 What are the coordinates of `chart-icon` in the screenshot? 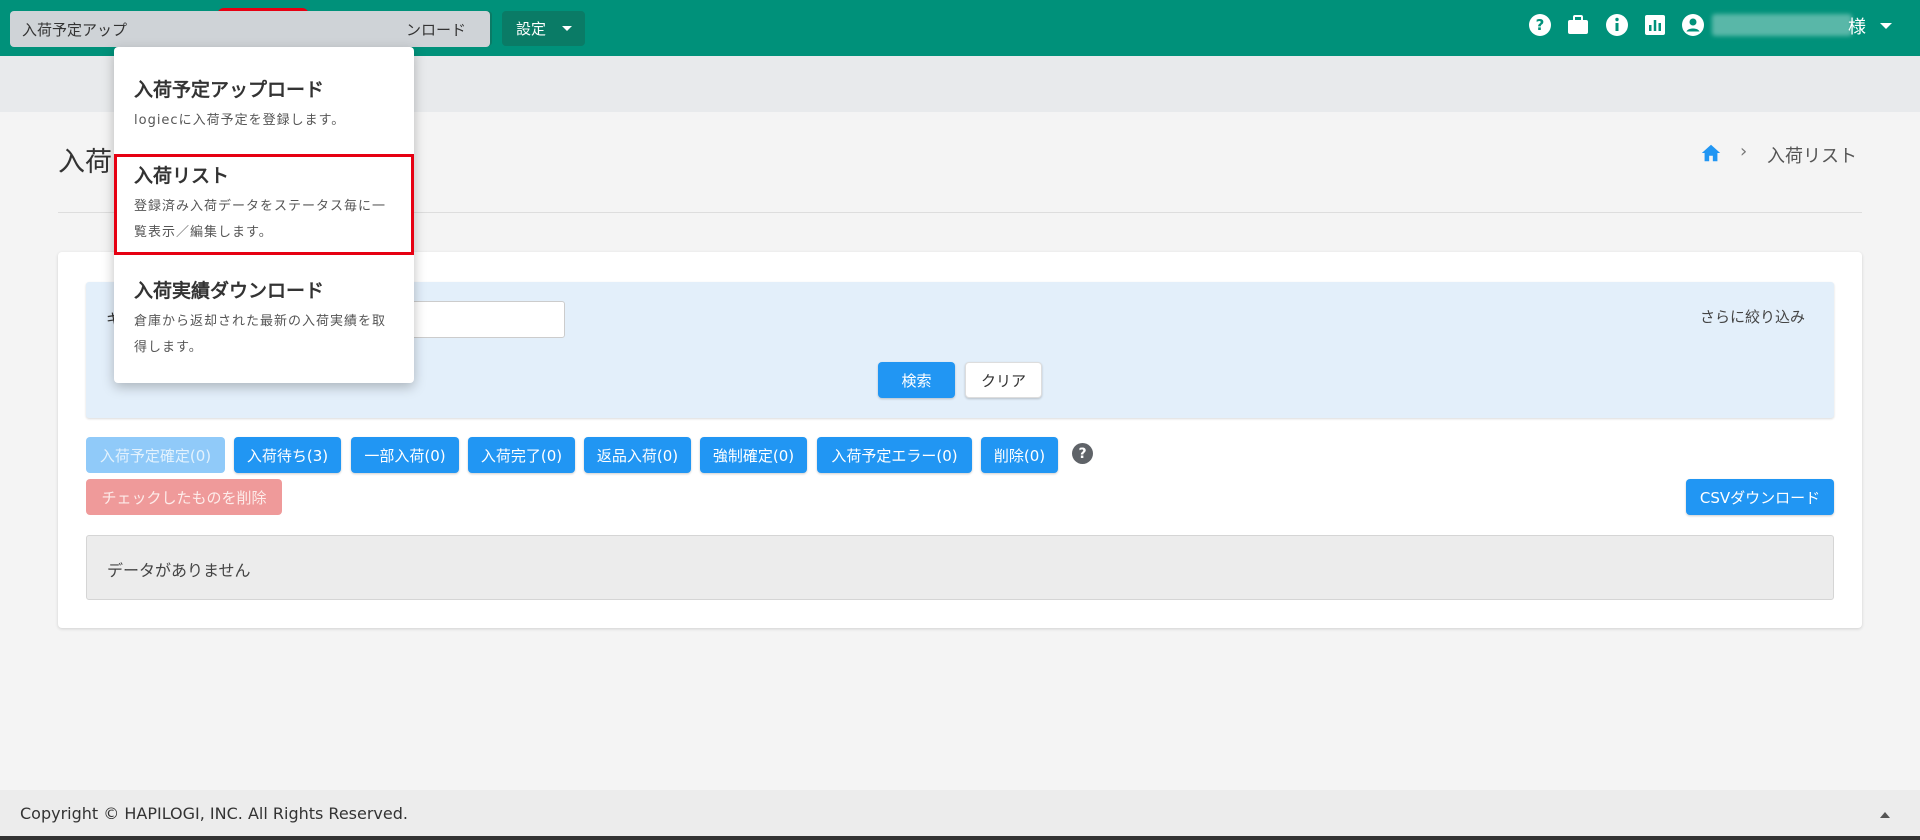 It's located at (1655, 25).